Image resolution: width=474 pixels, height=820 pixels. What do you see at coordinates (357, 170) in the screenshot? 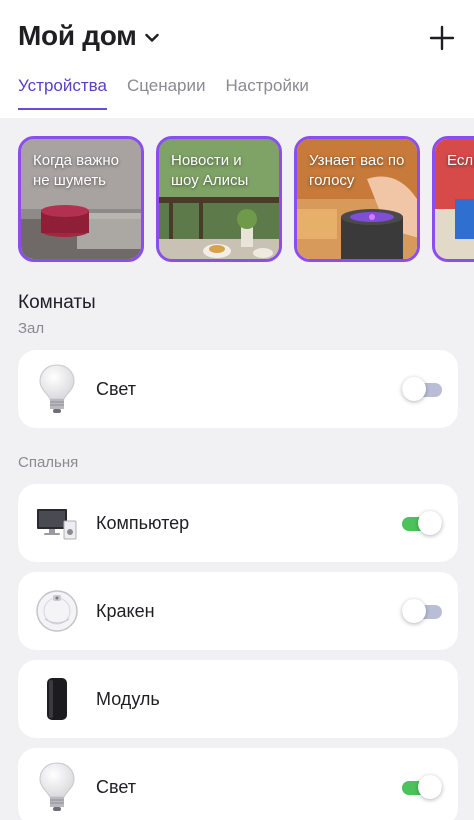
I see `story-label: Узнает вас по голосу` at bounding box center [357, 170].